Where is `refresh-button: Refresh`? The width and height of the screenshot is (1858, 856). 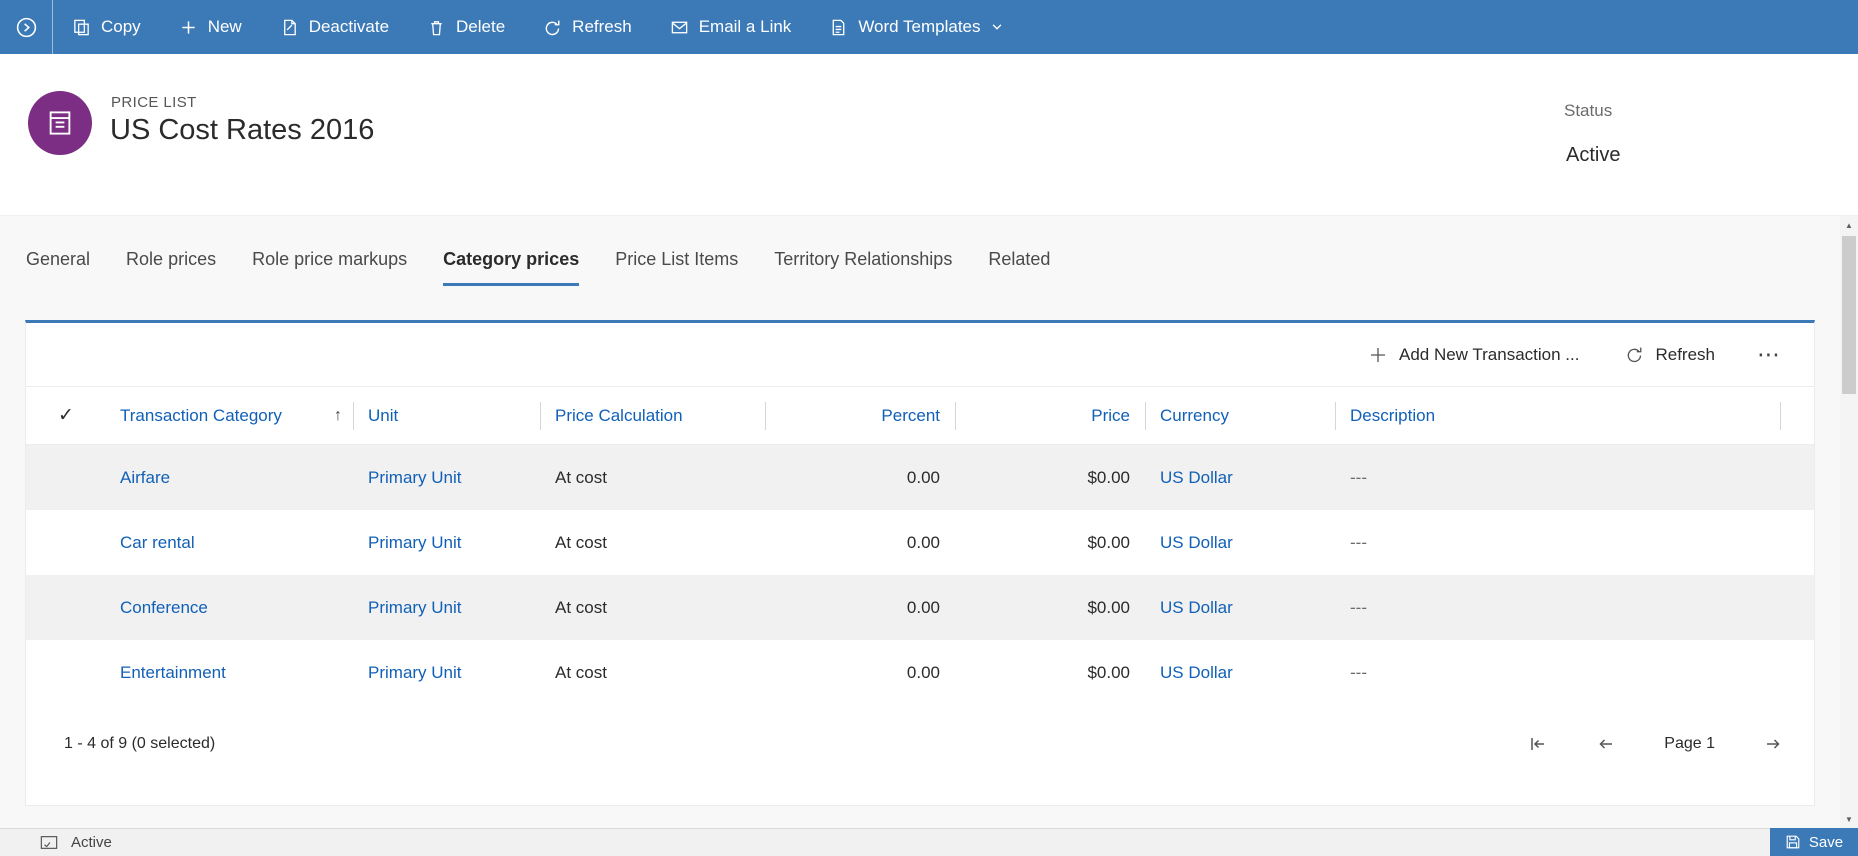 refresh-button: Refresh is located at coordinates (587, 27).